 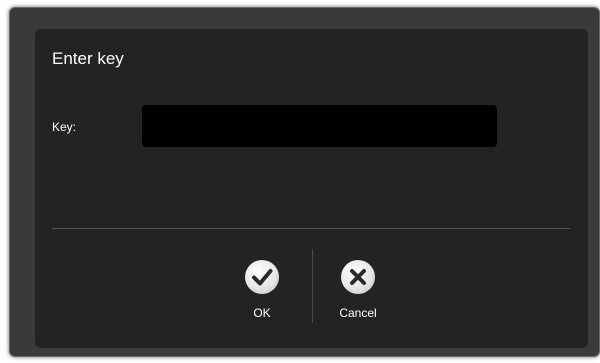 I want to click on button-separator, so click(x=312, y=286).